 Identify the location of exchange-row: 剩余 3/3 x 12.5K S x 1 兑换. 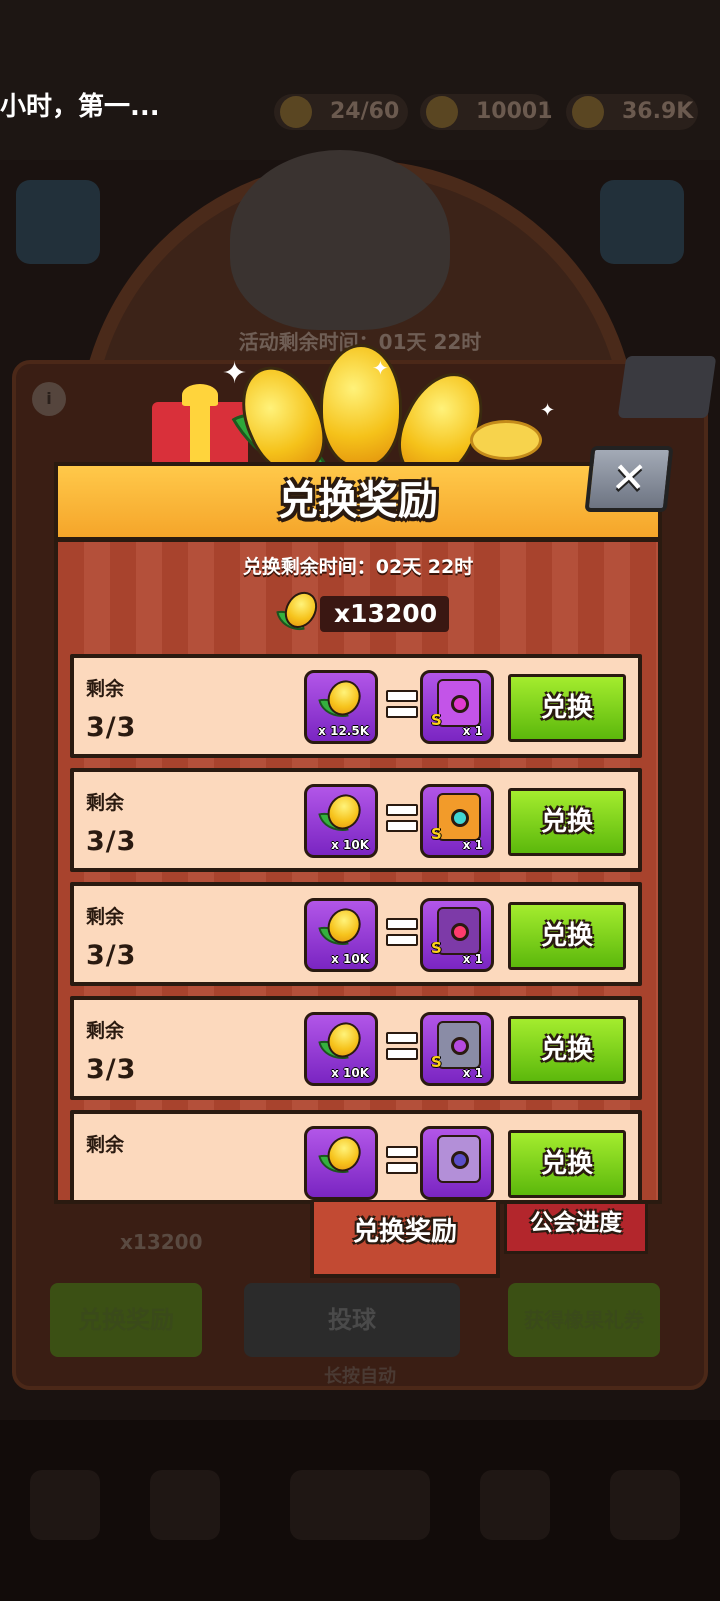
(356, 706).